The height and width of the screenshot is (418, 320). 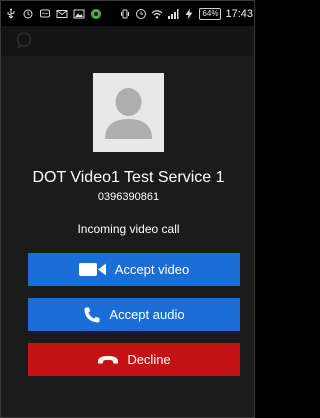 I want to click on system-status-icons: 64% 17:43, so click(x=186, y=13).